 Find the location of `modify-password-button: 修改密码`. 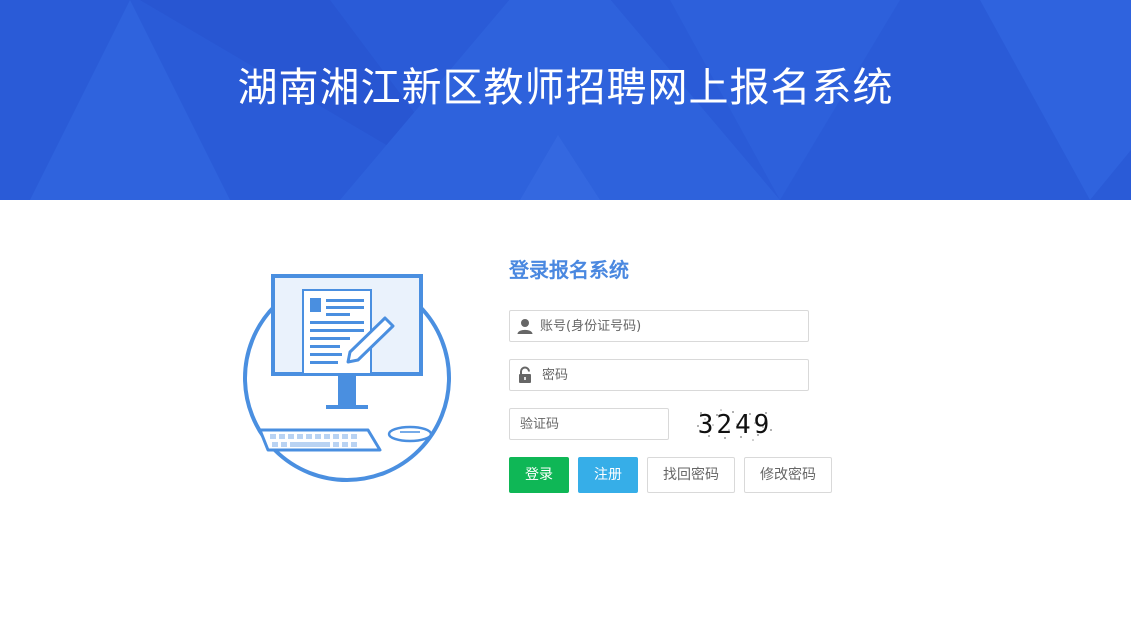

modify-password-button: 修改密码 is located at coordinates (788, 475).